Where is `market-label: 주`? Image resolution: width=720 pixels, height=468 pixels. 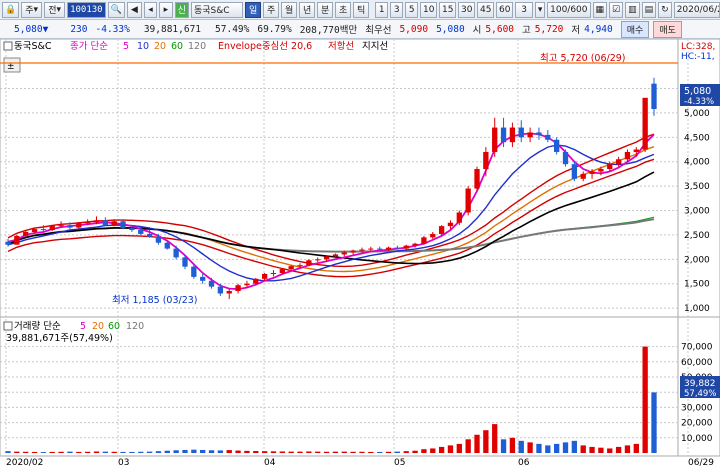 market-label: 주 is located at coordinates (29, 11).